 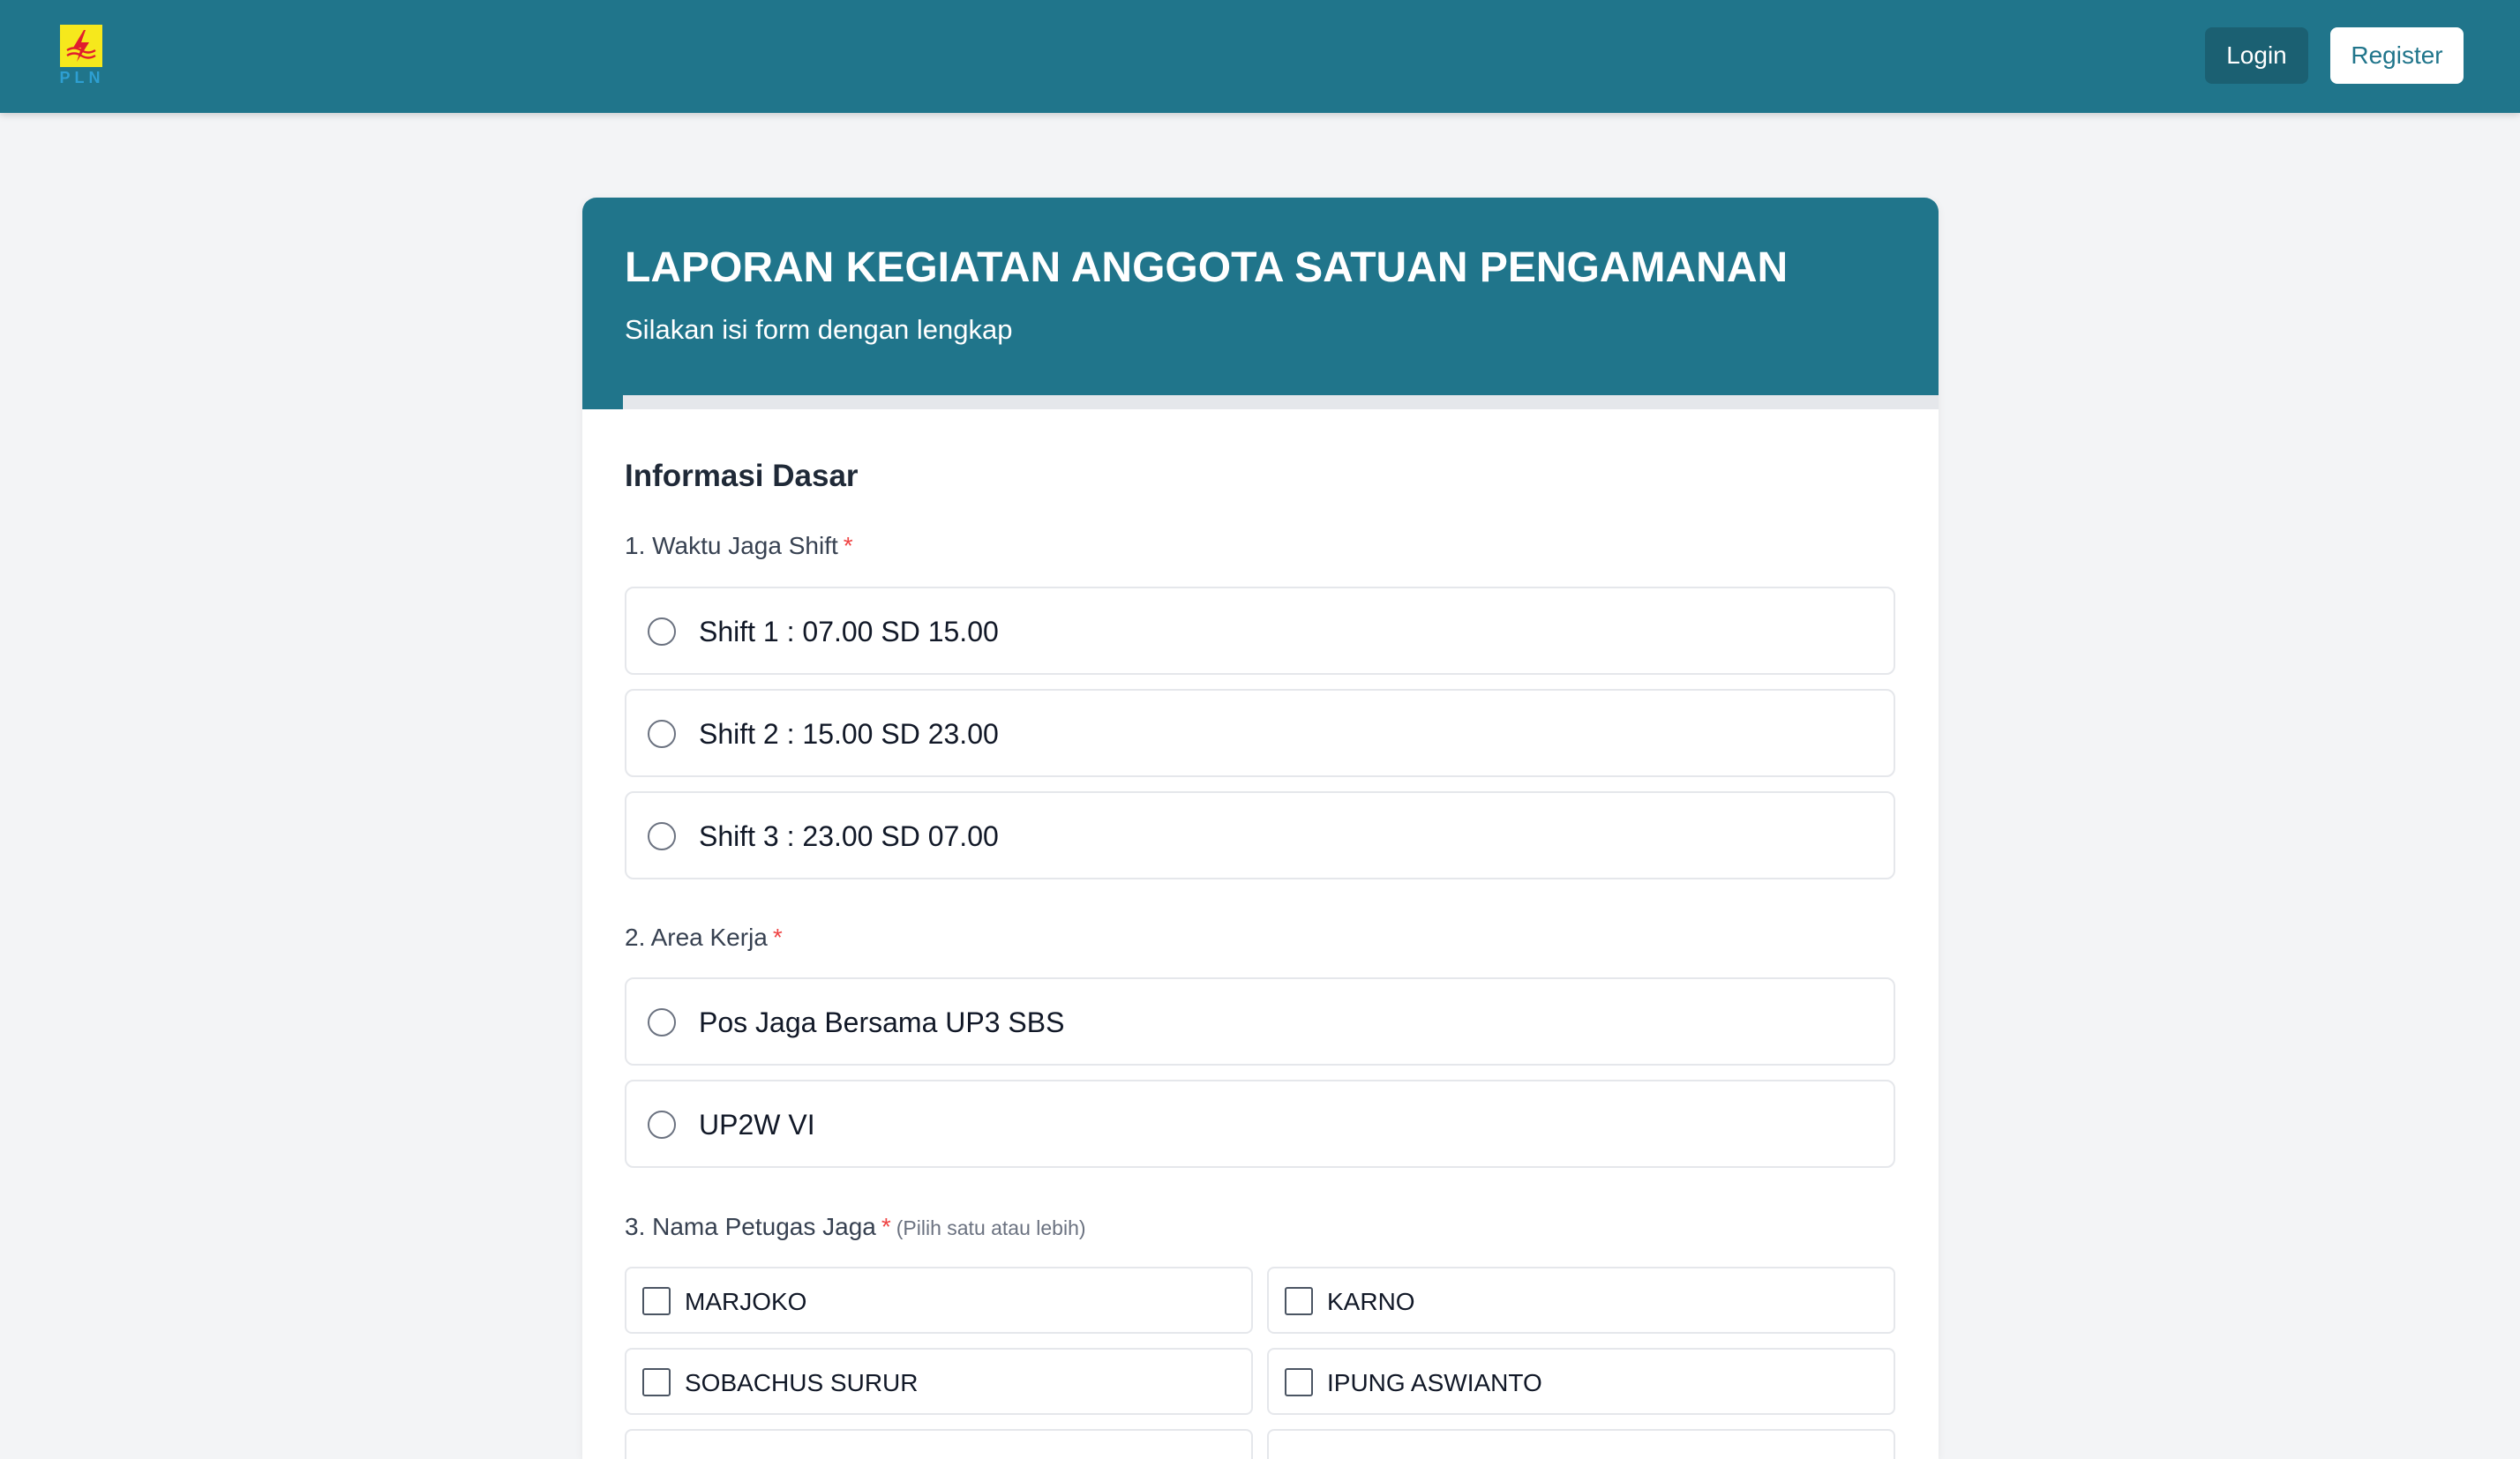 What do you see at coordinates (742, 476) in the screenshot?
I see `section-title: Informasi Dasar` at bounding box center [742, 476].